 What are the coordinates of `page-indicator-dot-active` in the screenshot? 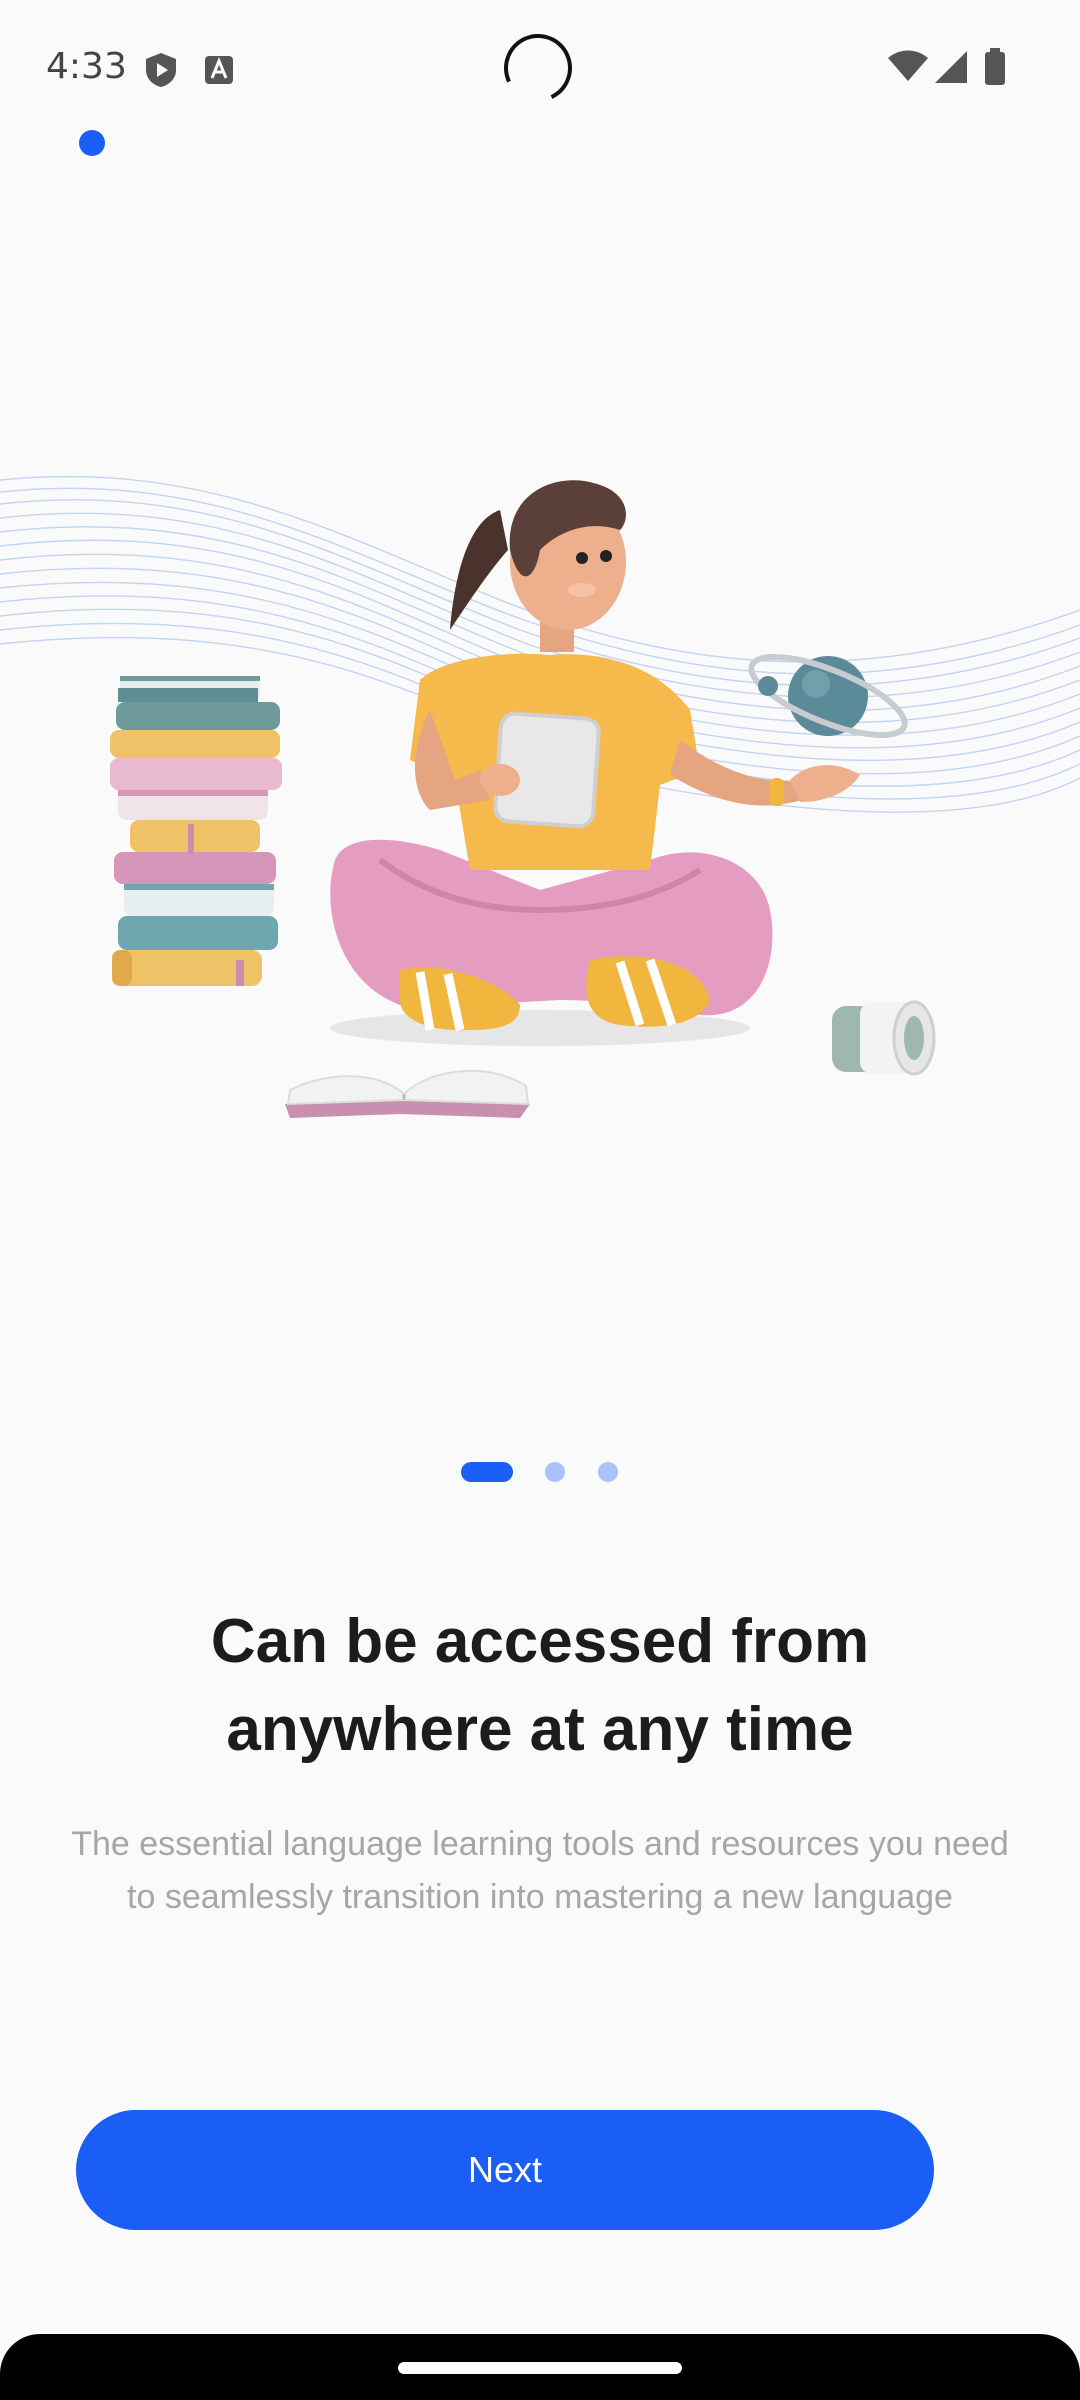 It's located at (487, 1472).